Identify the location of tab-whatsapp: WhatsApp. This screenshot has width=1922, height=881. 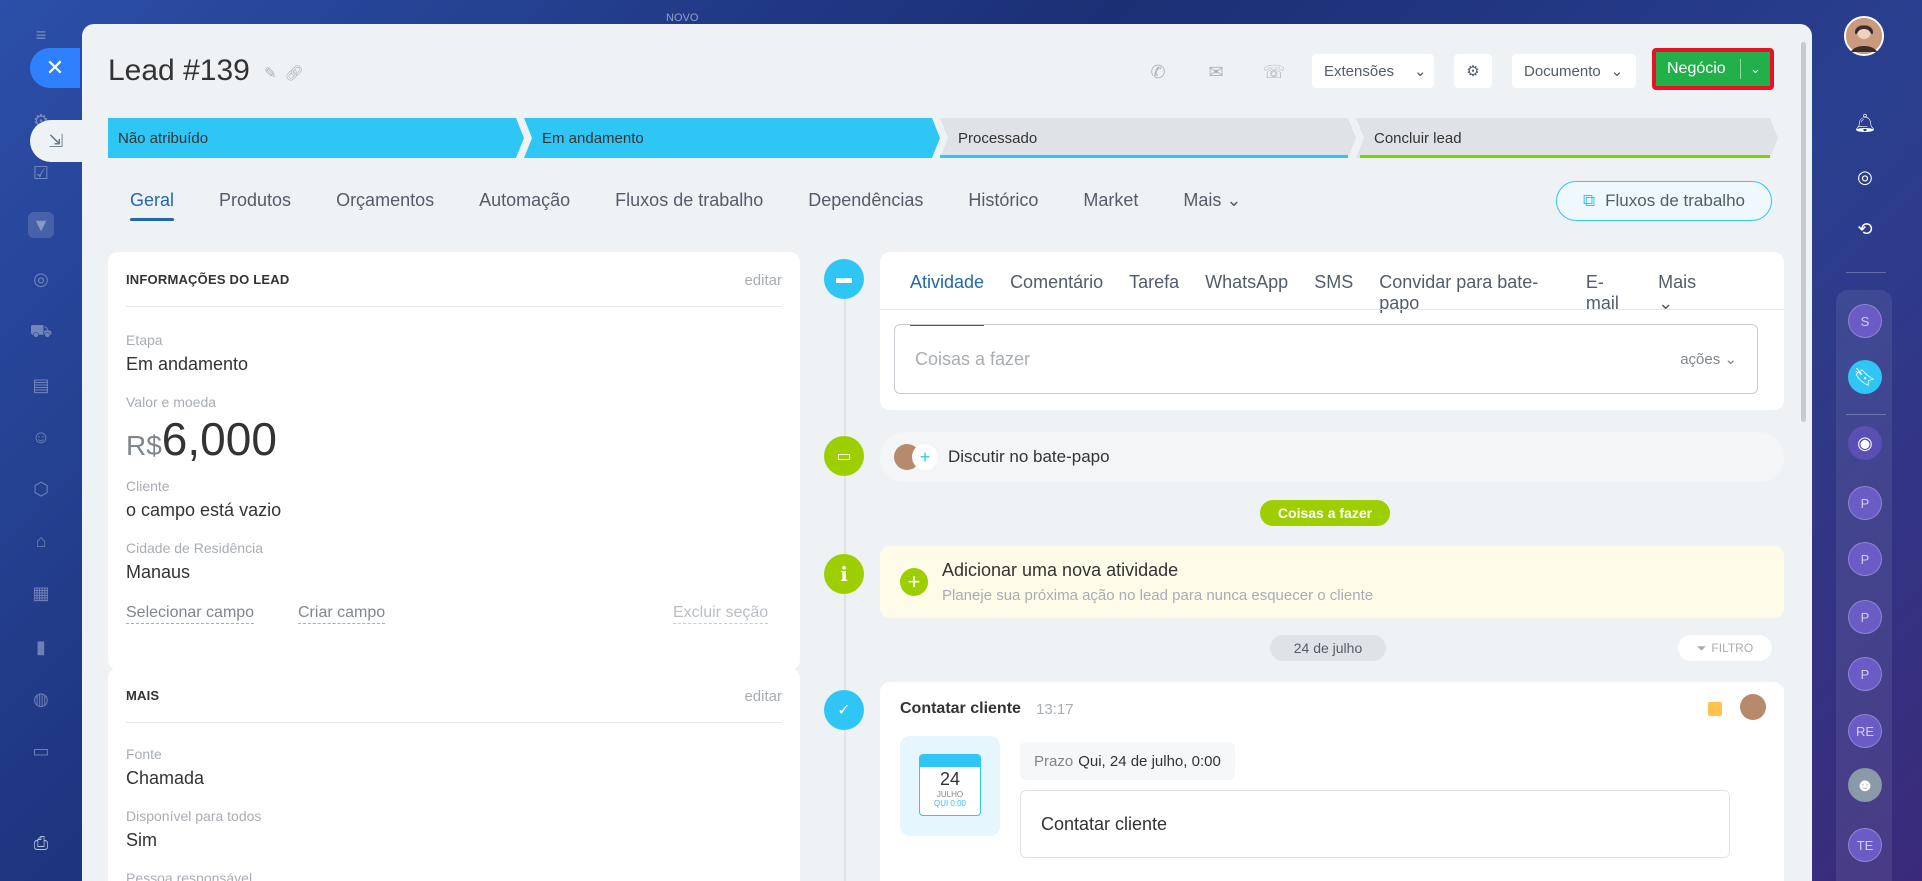
(1246, 299).